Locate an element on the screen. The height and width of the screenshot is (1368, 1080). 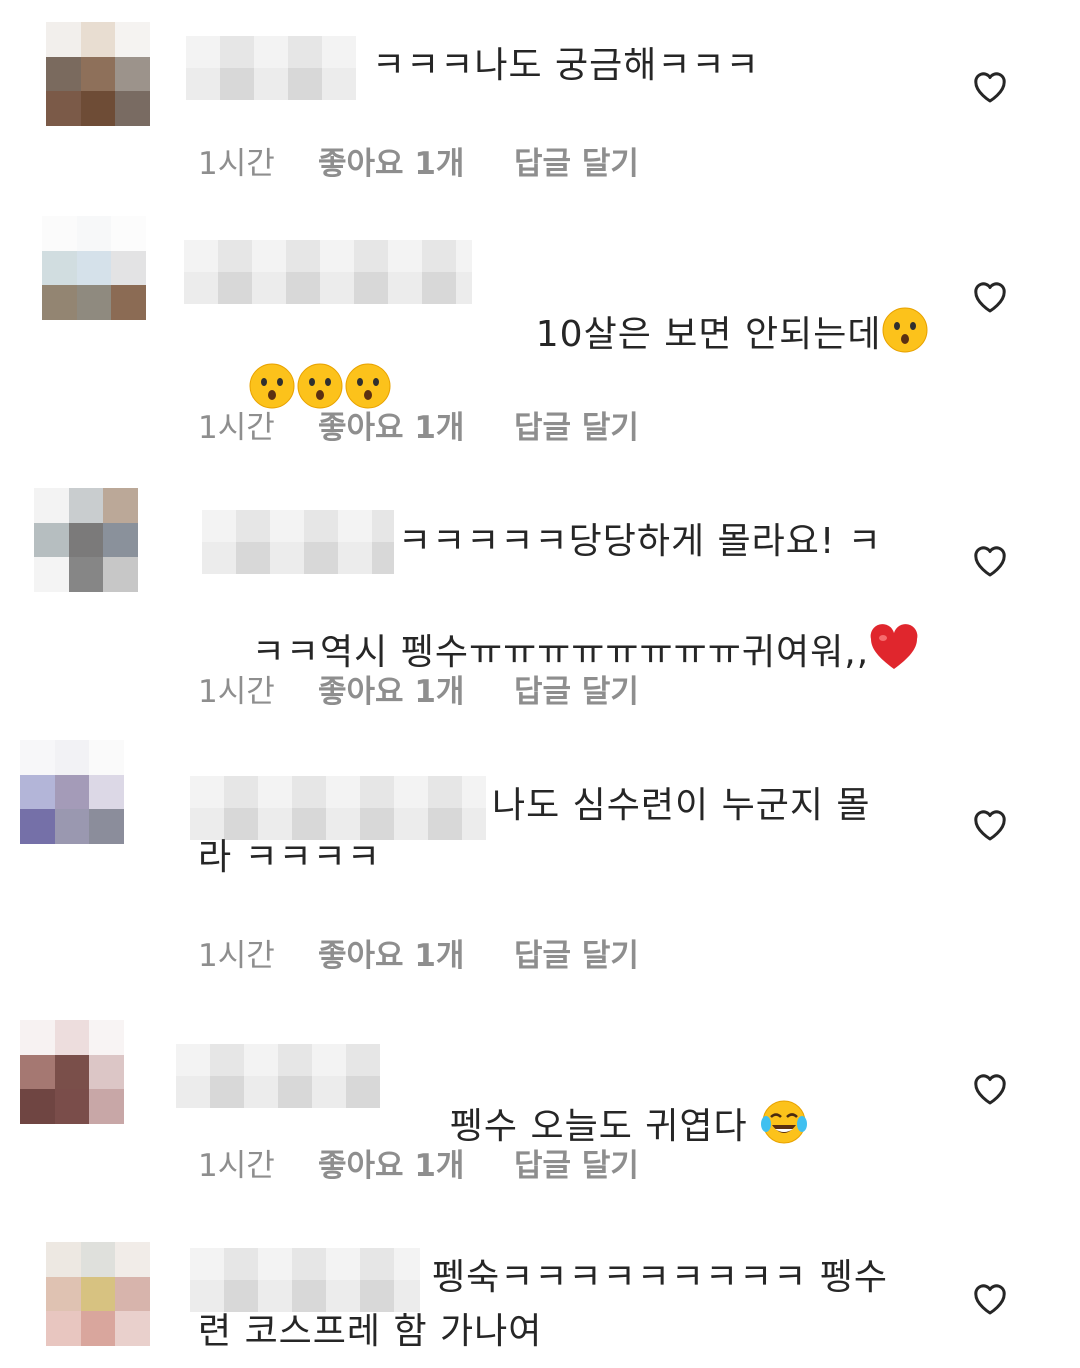
comment-text: 10살은 보면 안되는데 is located at coordinates (707, 334).